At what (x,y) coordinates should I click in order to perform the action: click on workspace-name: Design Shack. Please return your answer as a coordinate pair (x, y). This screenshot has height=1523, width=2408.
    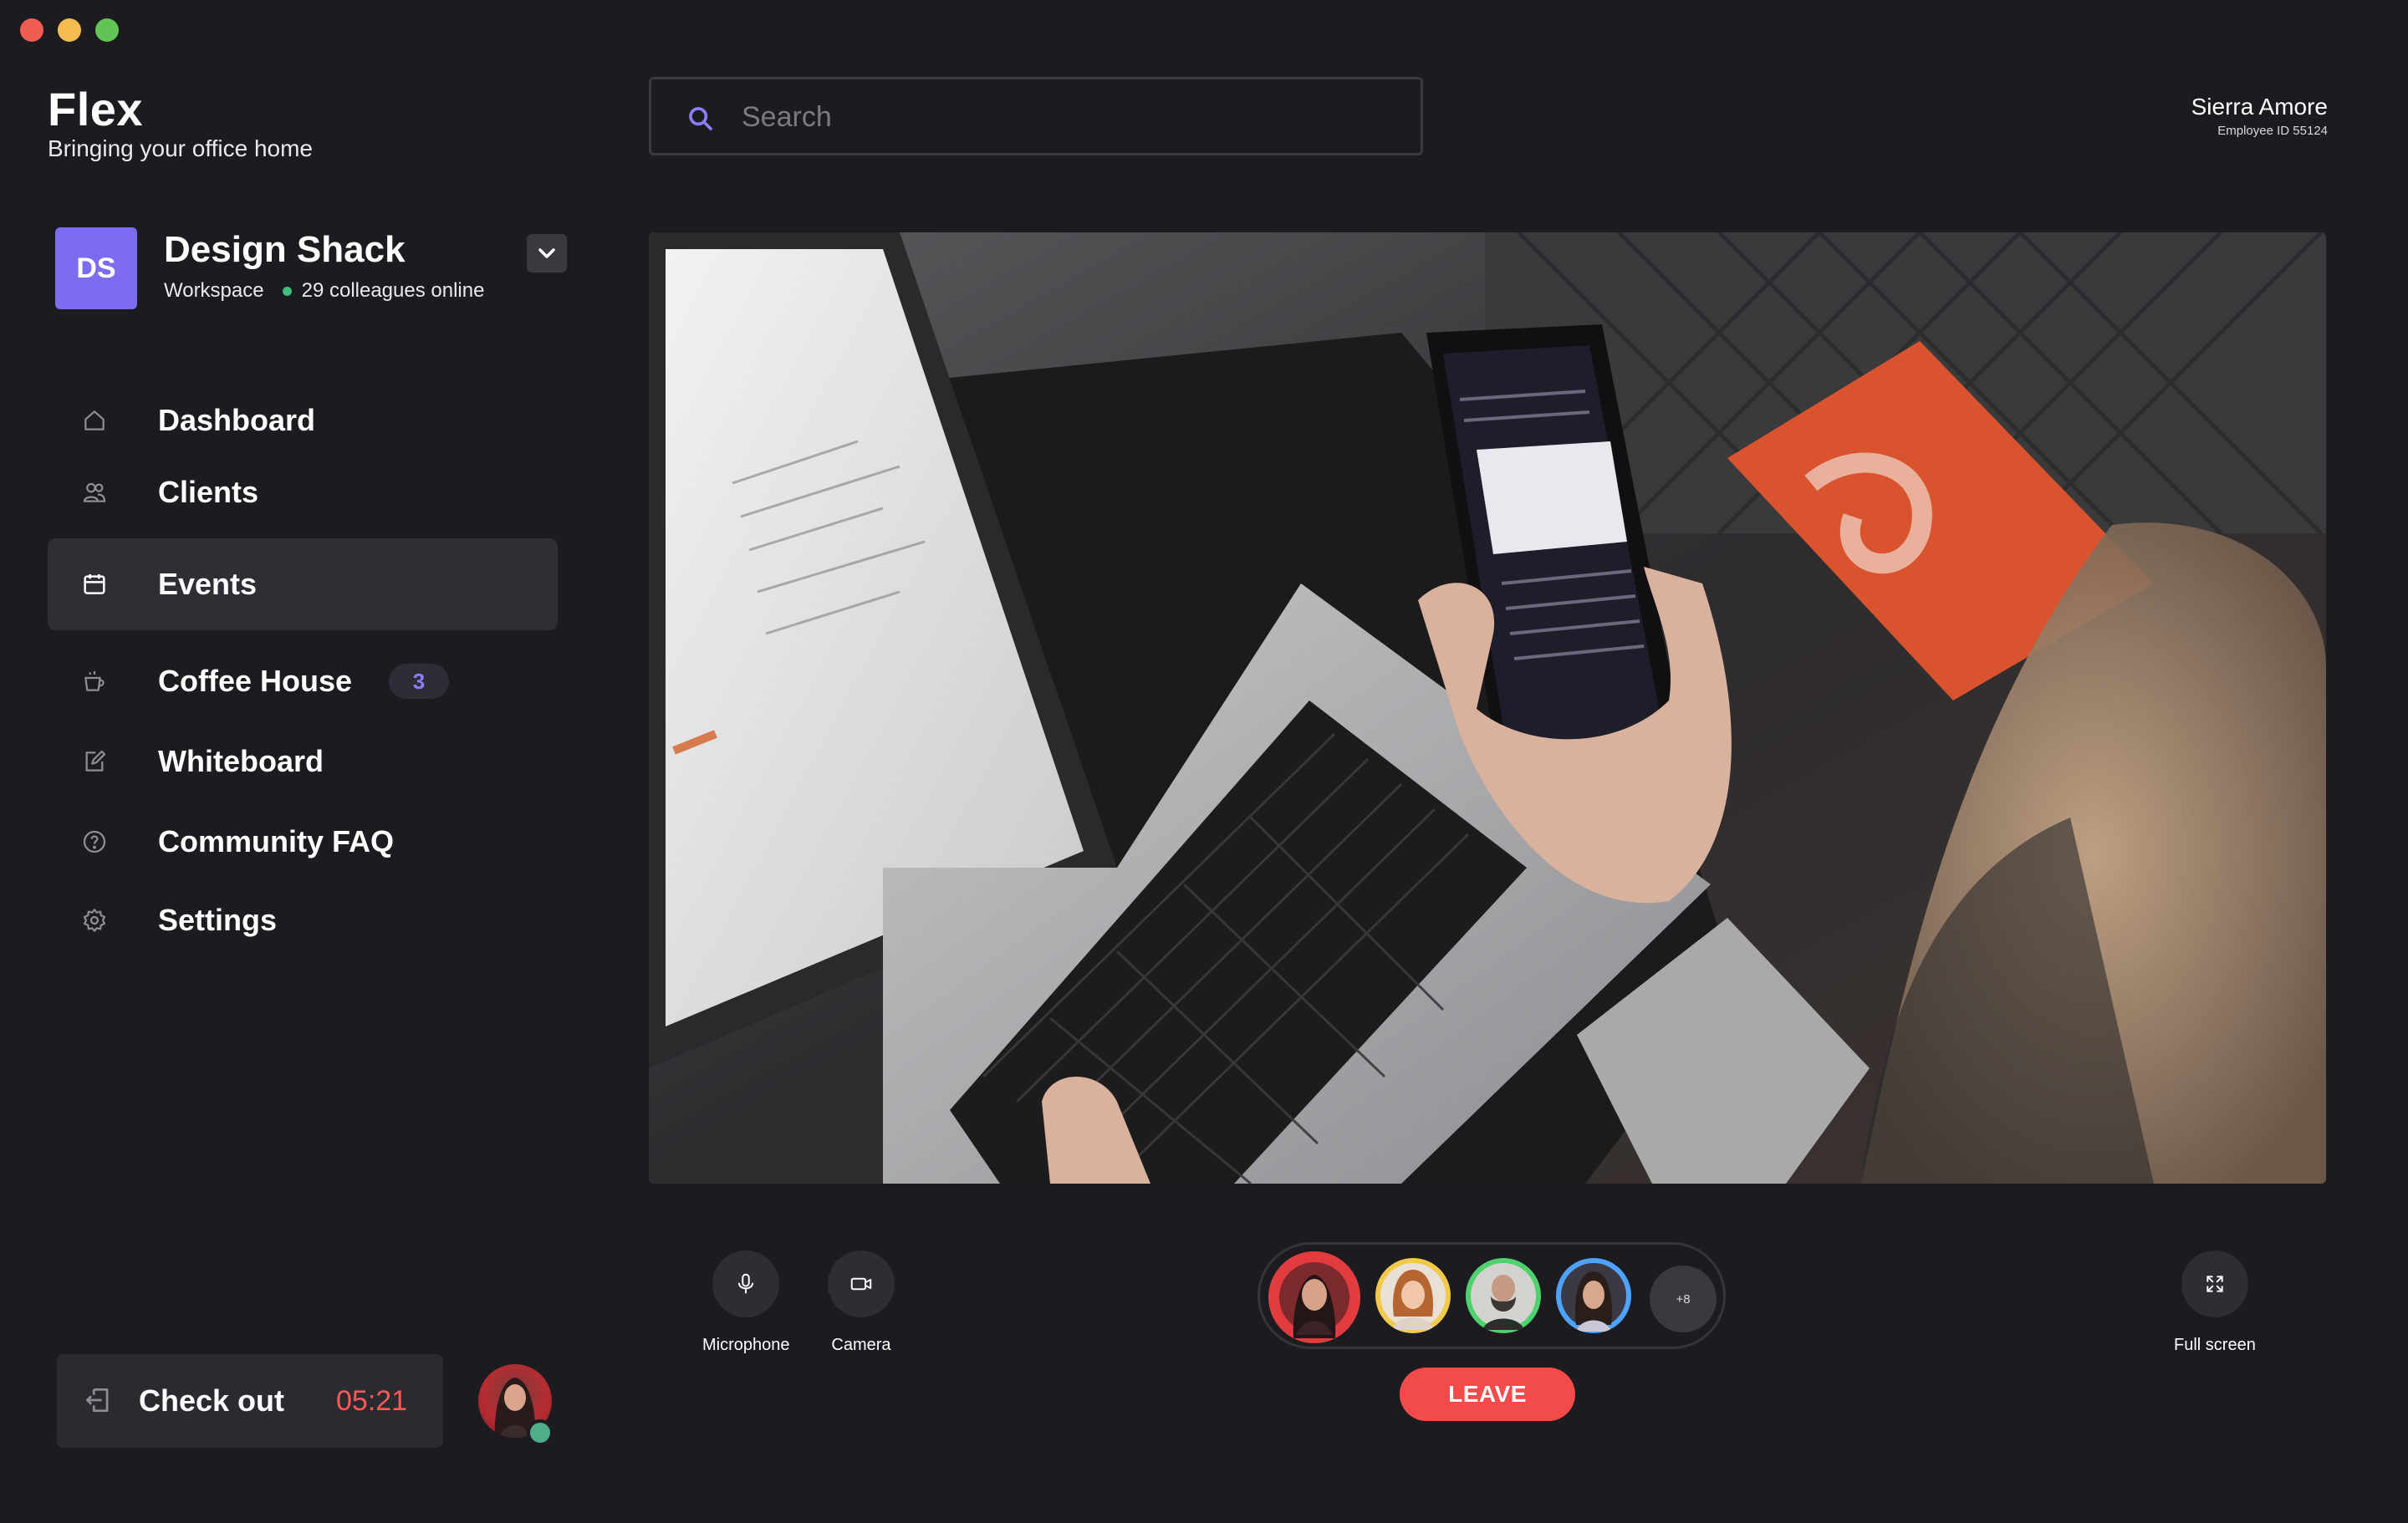
    Looking at the image, I should click on (285, 249).